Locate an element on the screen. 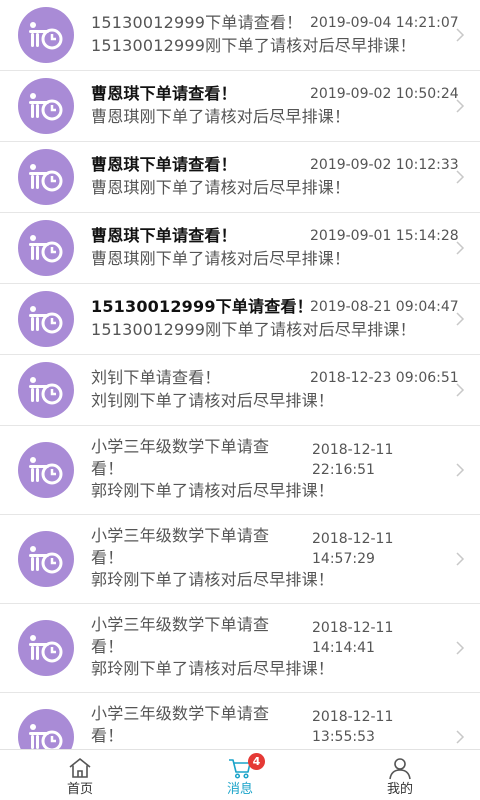 Image resolution: width=480 pixels, height=800 pixels. message-time: 2019-09-01 15:14:28 is located at coordinates (384, 236).